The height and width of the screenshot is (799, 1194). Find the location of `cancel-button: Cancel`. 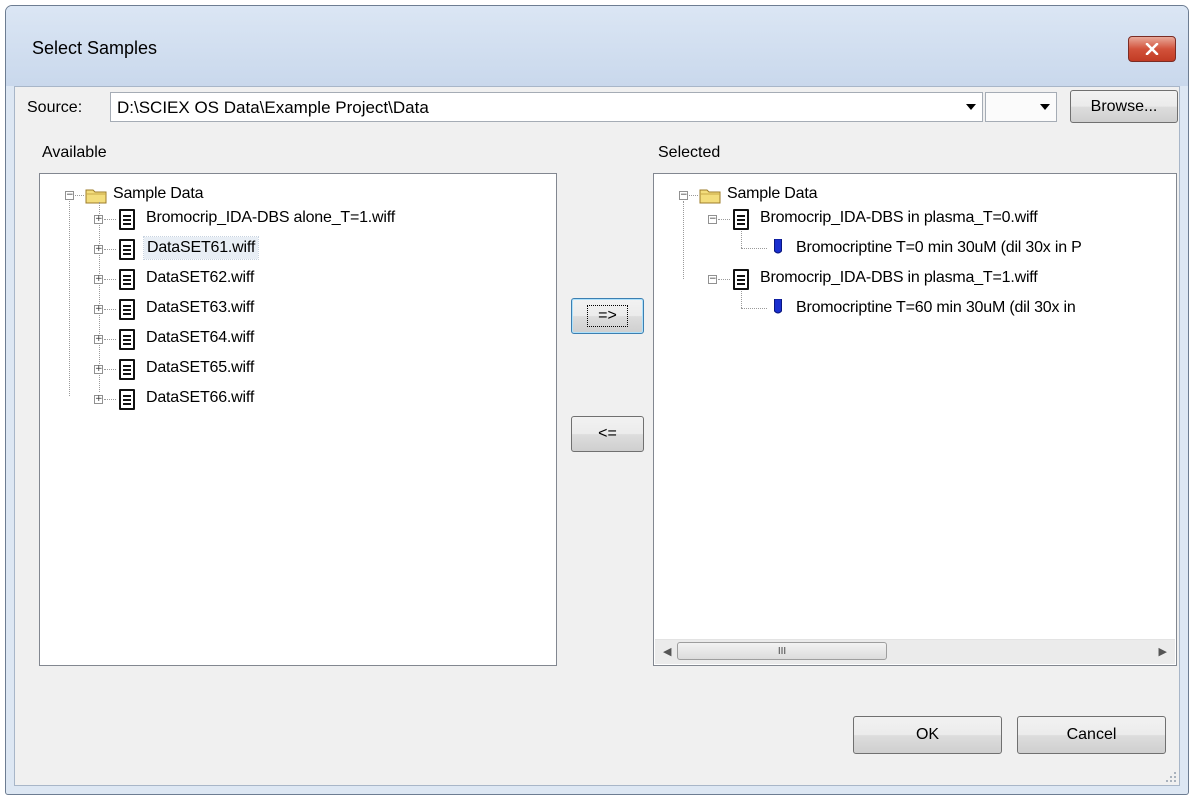

cancel-button: Cancel is located at coordinates (1091, 735).